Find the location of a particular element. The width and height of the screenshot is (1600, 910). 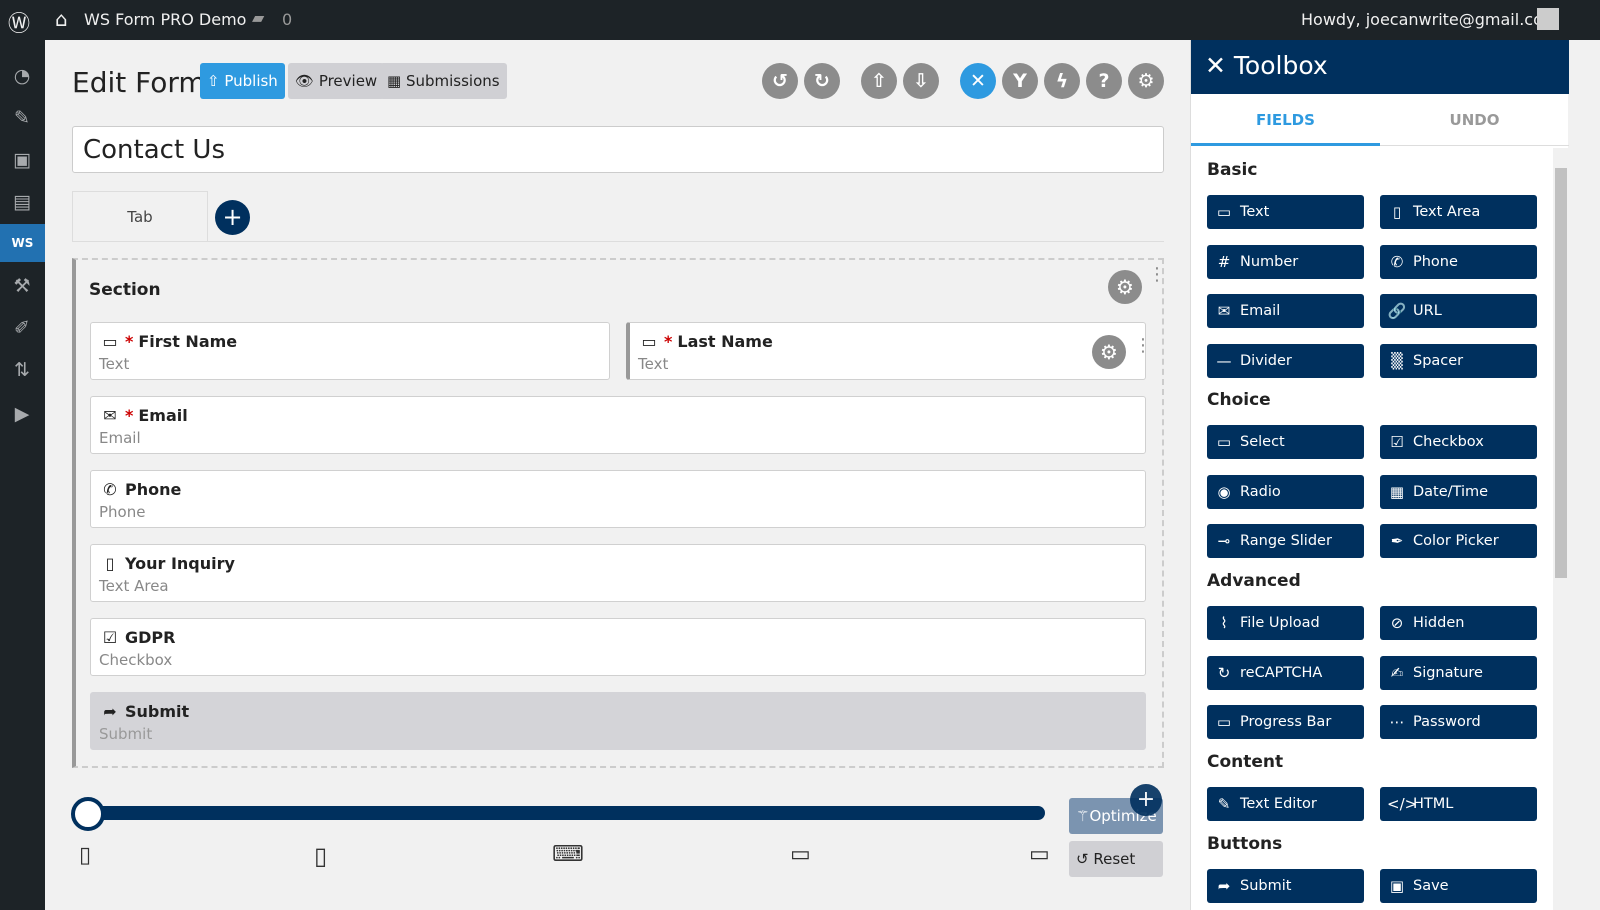

settings-icon: ⇅ is located at coordinates (22, 370).